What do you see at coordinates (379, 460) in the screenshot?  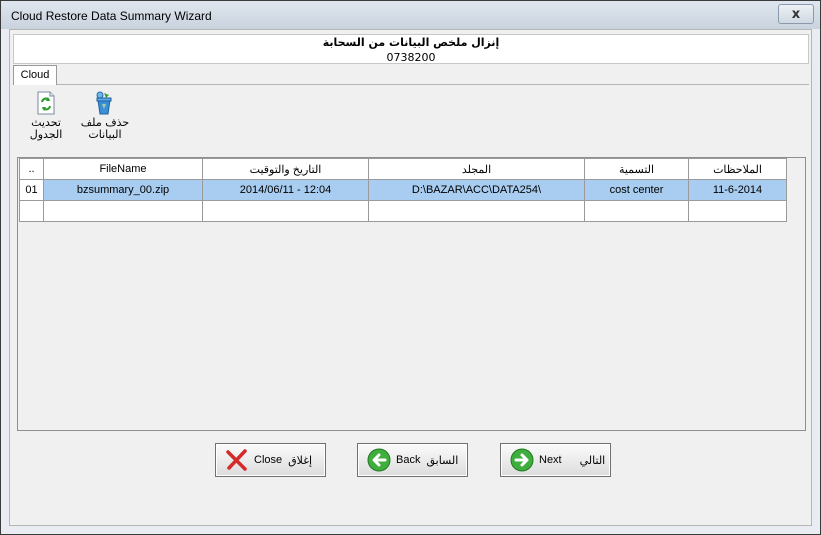 I see `green-left-arrow-icon` at bounding box center [379, 460].